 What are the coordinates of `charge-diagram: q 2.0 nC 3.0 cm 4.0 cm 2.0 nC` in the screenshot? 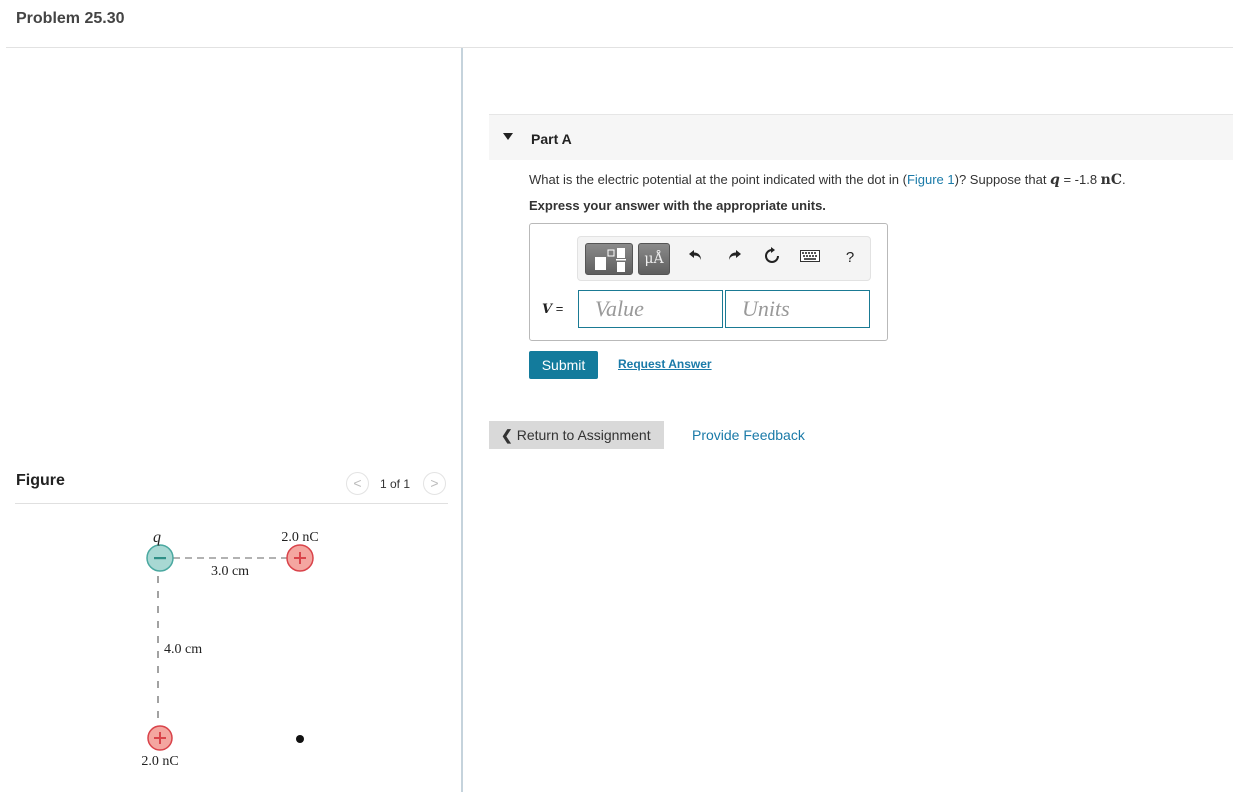 It's located at (229, 649).